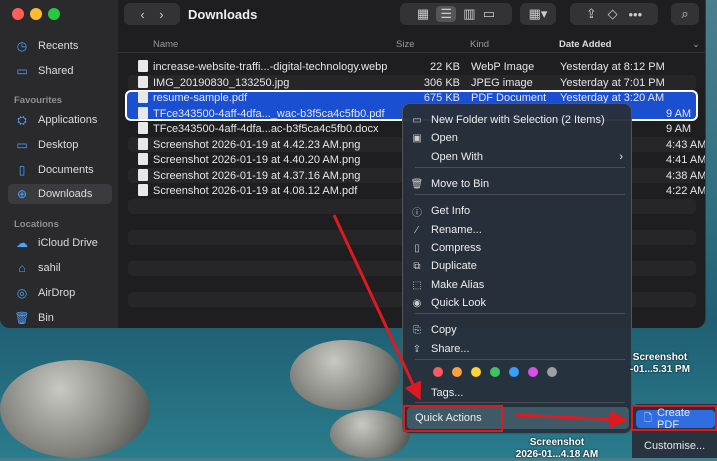  Describe the element at coordinates (417, 285) in the screenshot. I see `alias-icon: ⬚` at that location.